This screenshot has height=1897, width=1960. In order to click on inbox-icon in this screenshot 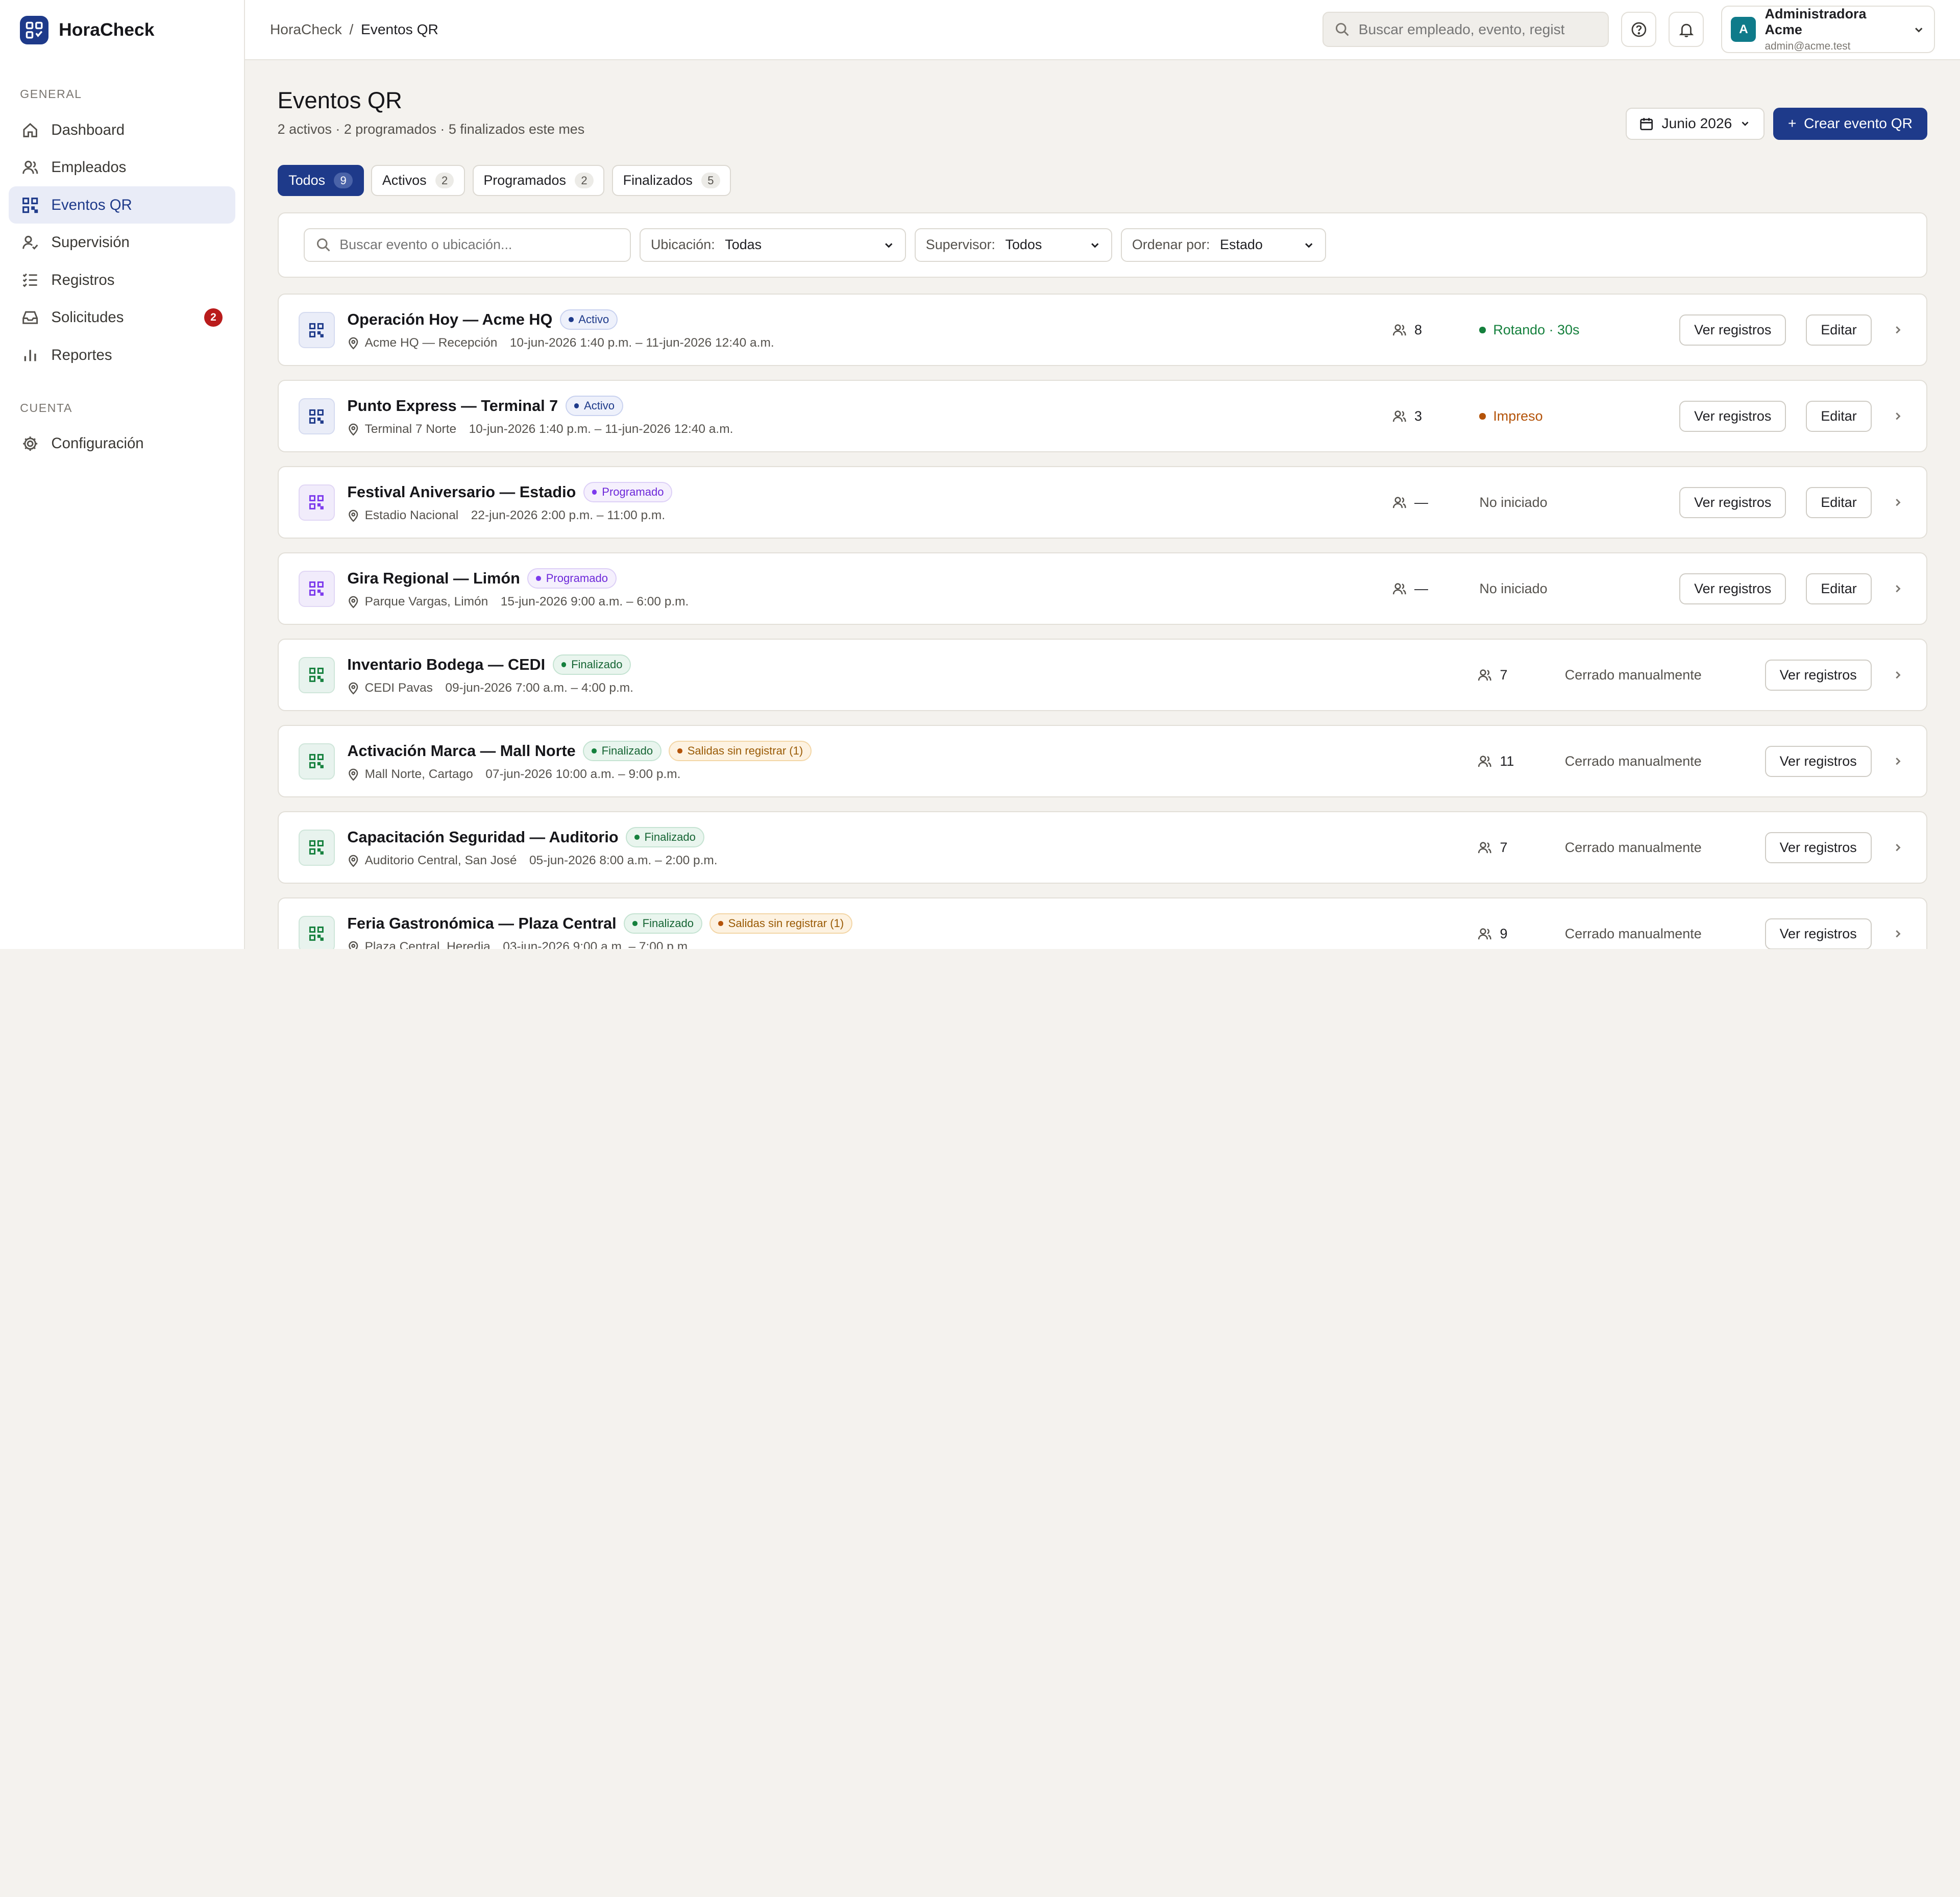, I will do `click(30, 318)`.